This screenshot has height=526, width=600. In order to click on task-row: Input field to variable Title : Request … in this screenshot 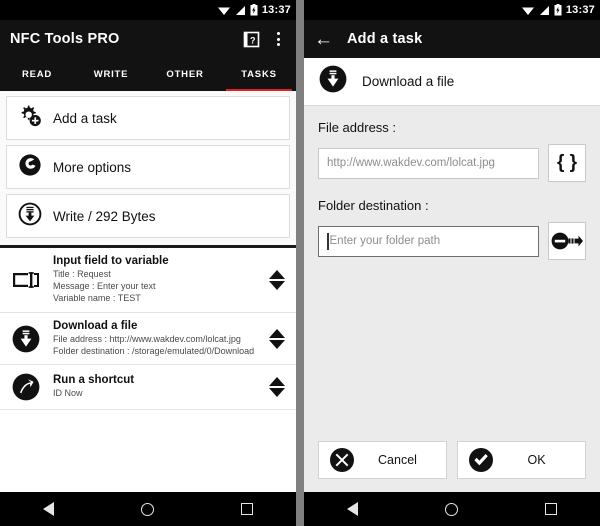, I will do `click(148, 280)`.